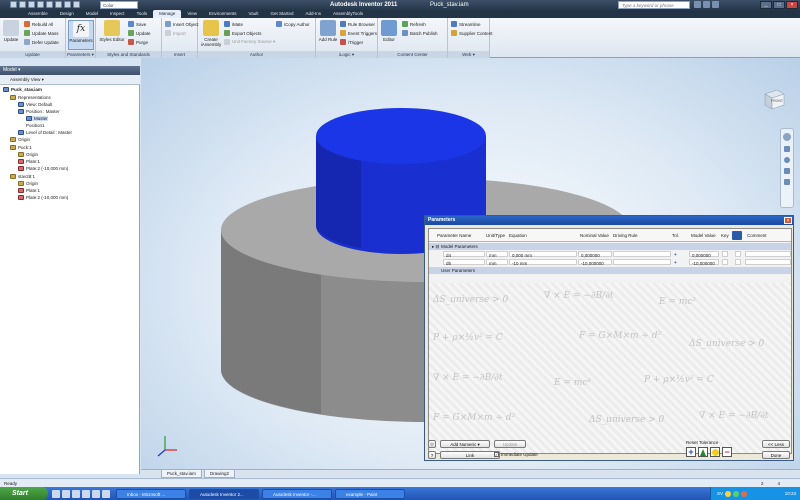  I want to click on look-at-icon, so click(787, 182).